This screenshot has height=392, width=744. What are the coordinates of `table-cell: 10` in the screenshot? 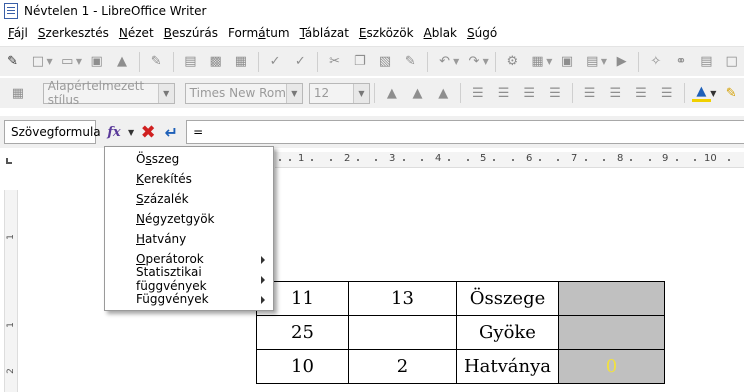 It's located at (302, 366).